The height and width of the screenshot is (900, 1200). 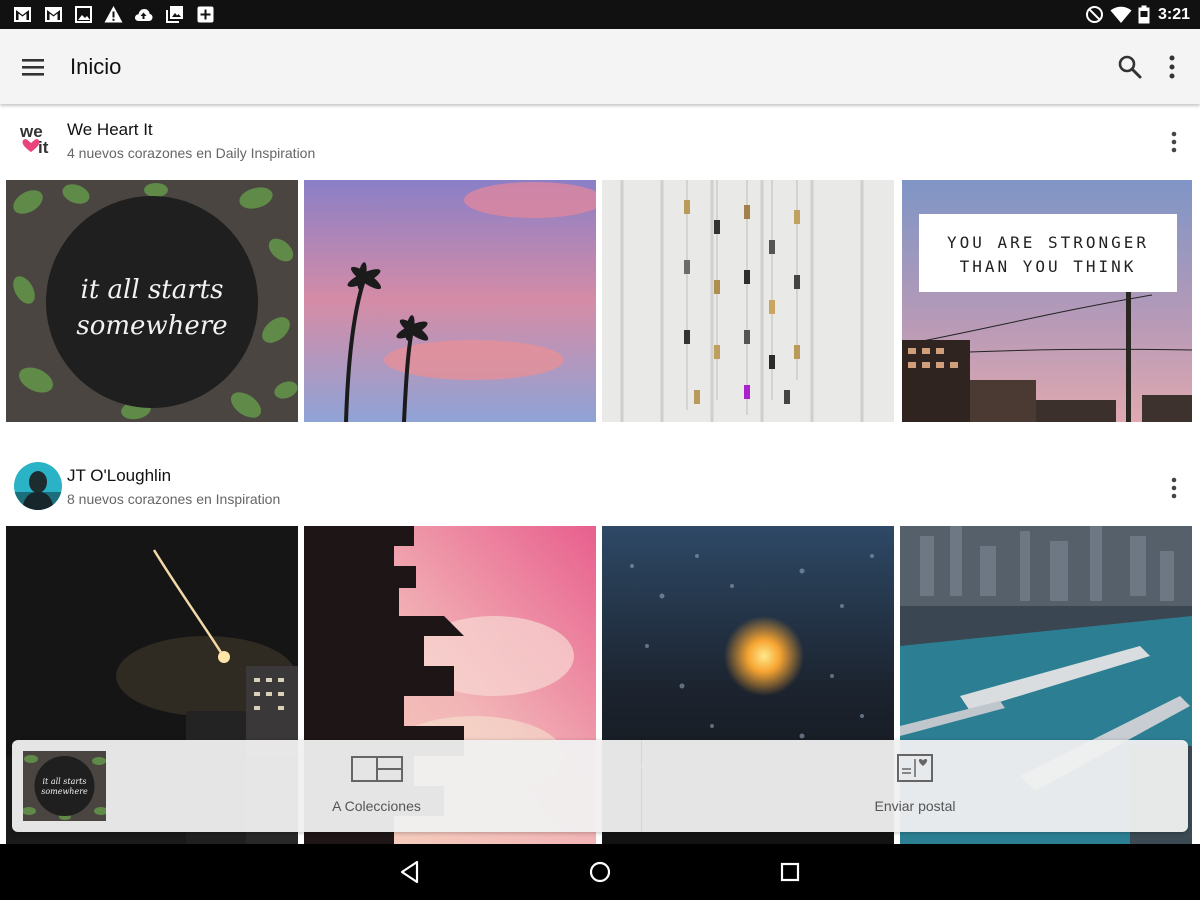 What do you see at coordinates (1174, 14) in the screenshot?
I see `status-time: 3:21` at bounding box center [1174, 14].